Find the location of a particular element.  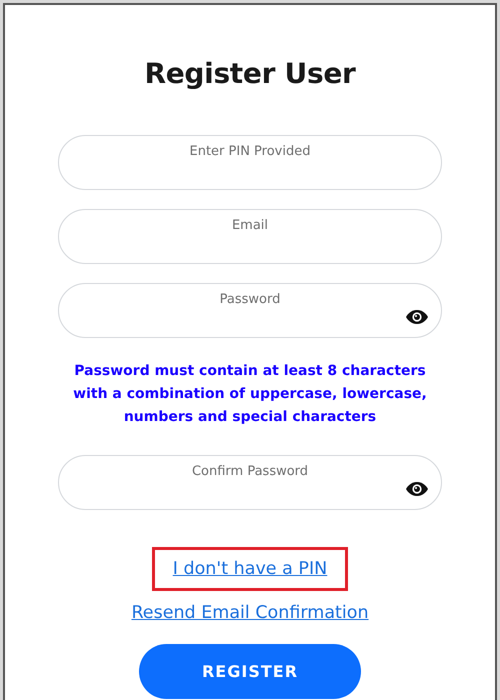

field-label: Email is located at coordinates (250, 225).